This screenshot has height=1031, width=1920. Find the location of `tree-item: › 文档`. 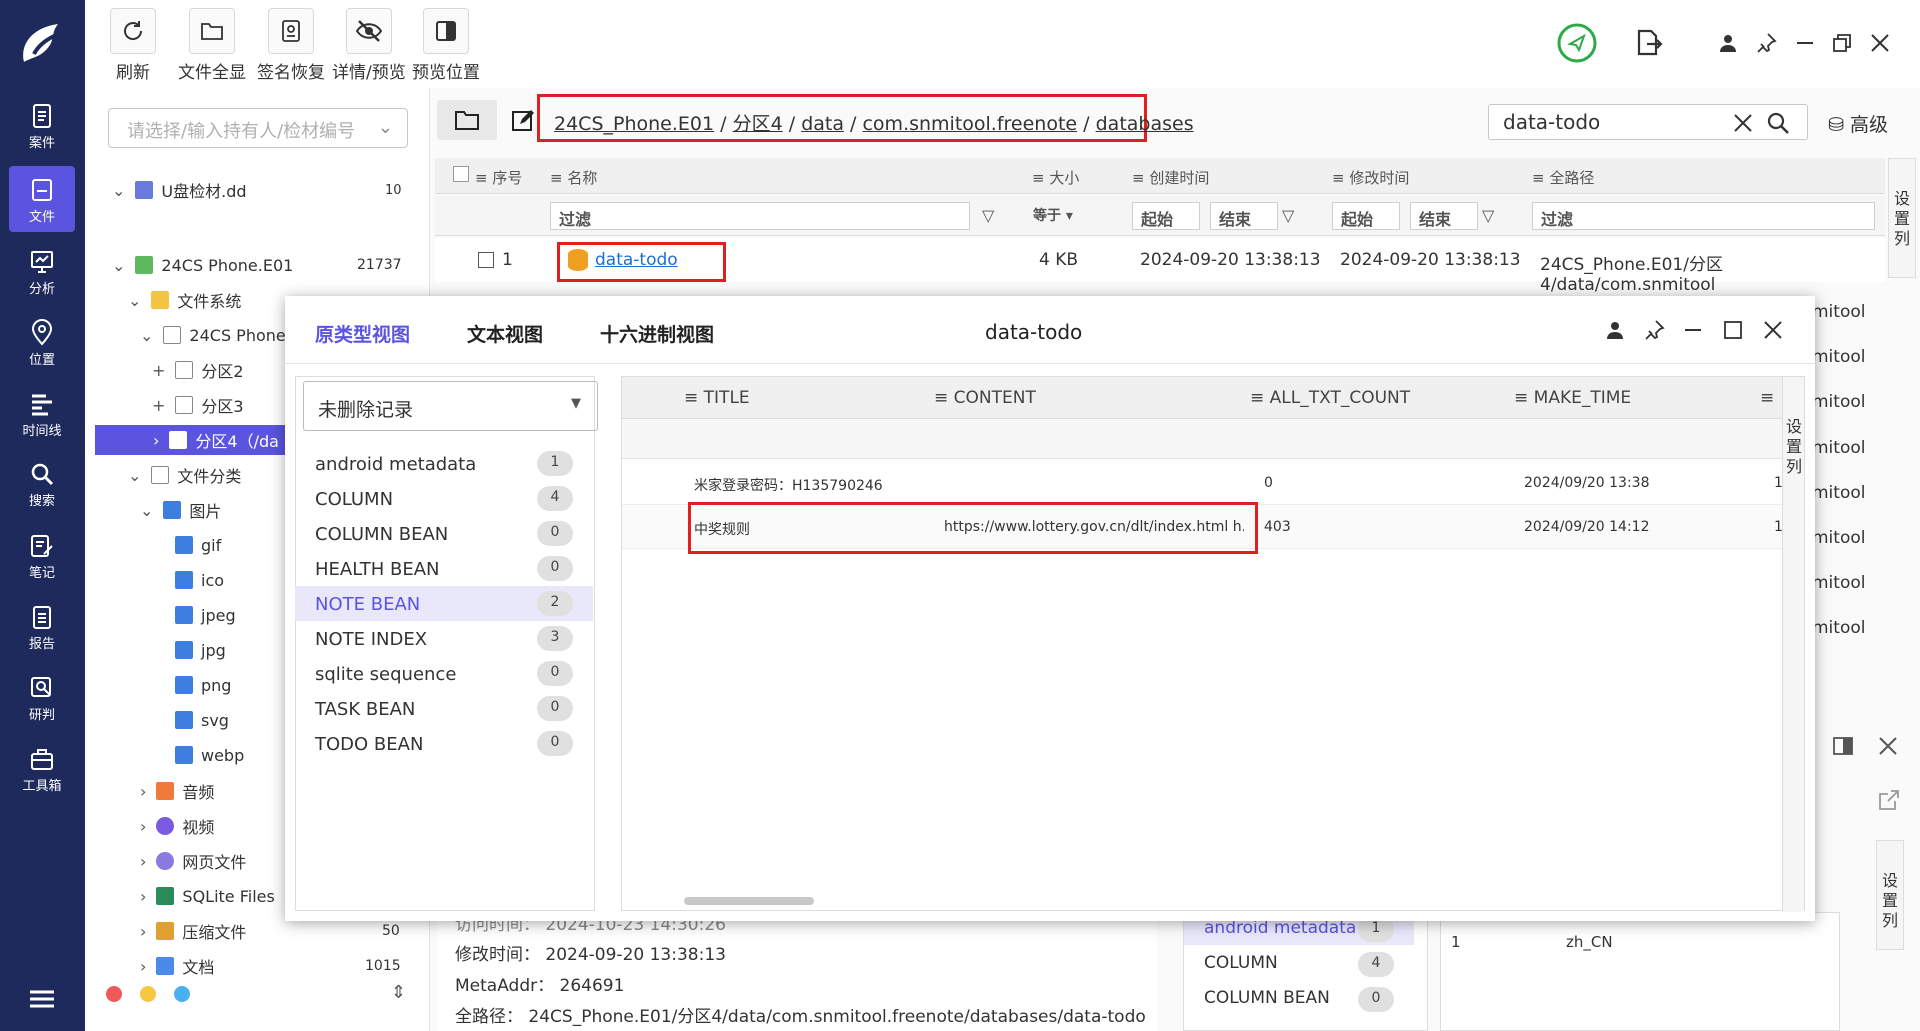

tree-item: › 文档 is located at coordinates (177, 966).